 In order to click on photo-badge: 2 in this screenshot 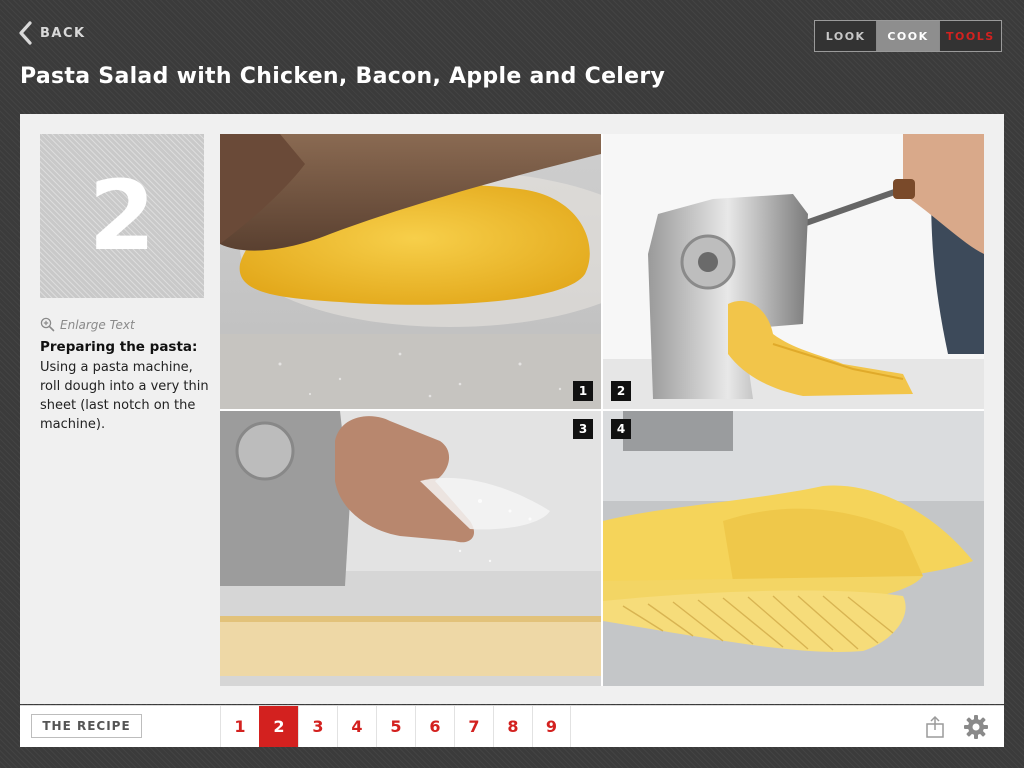, I will do `click(621, 391)`.